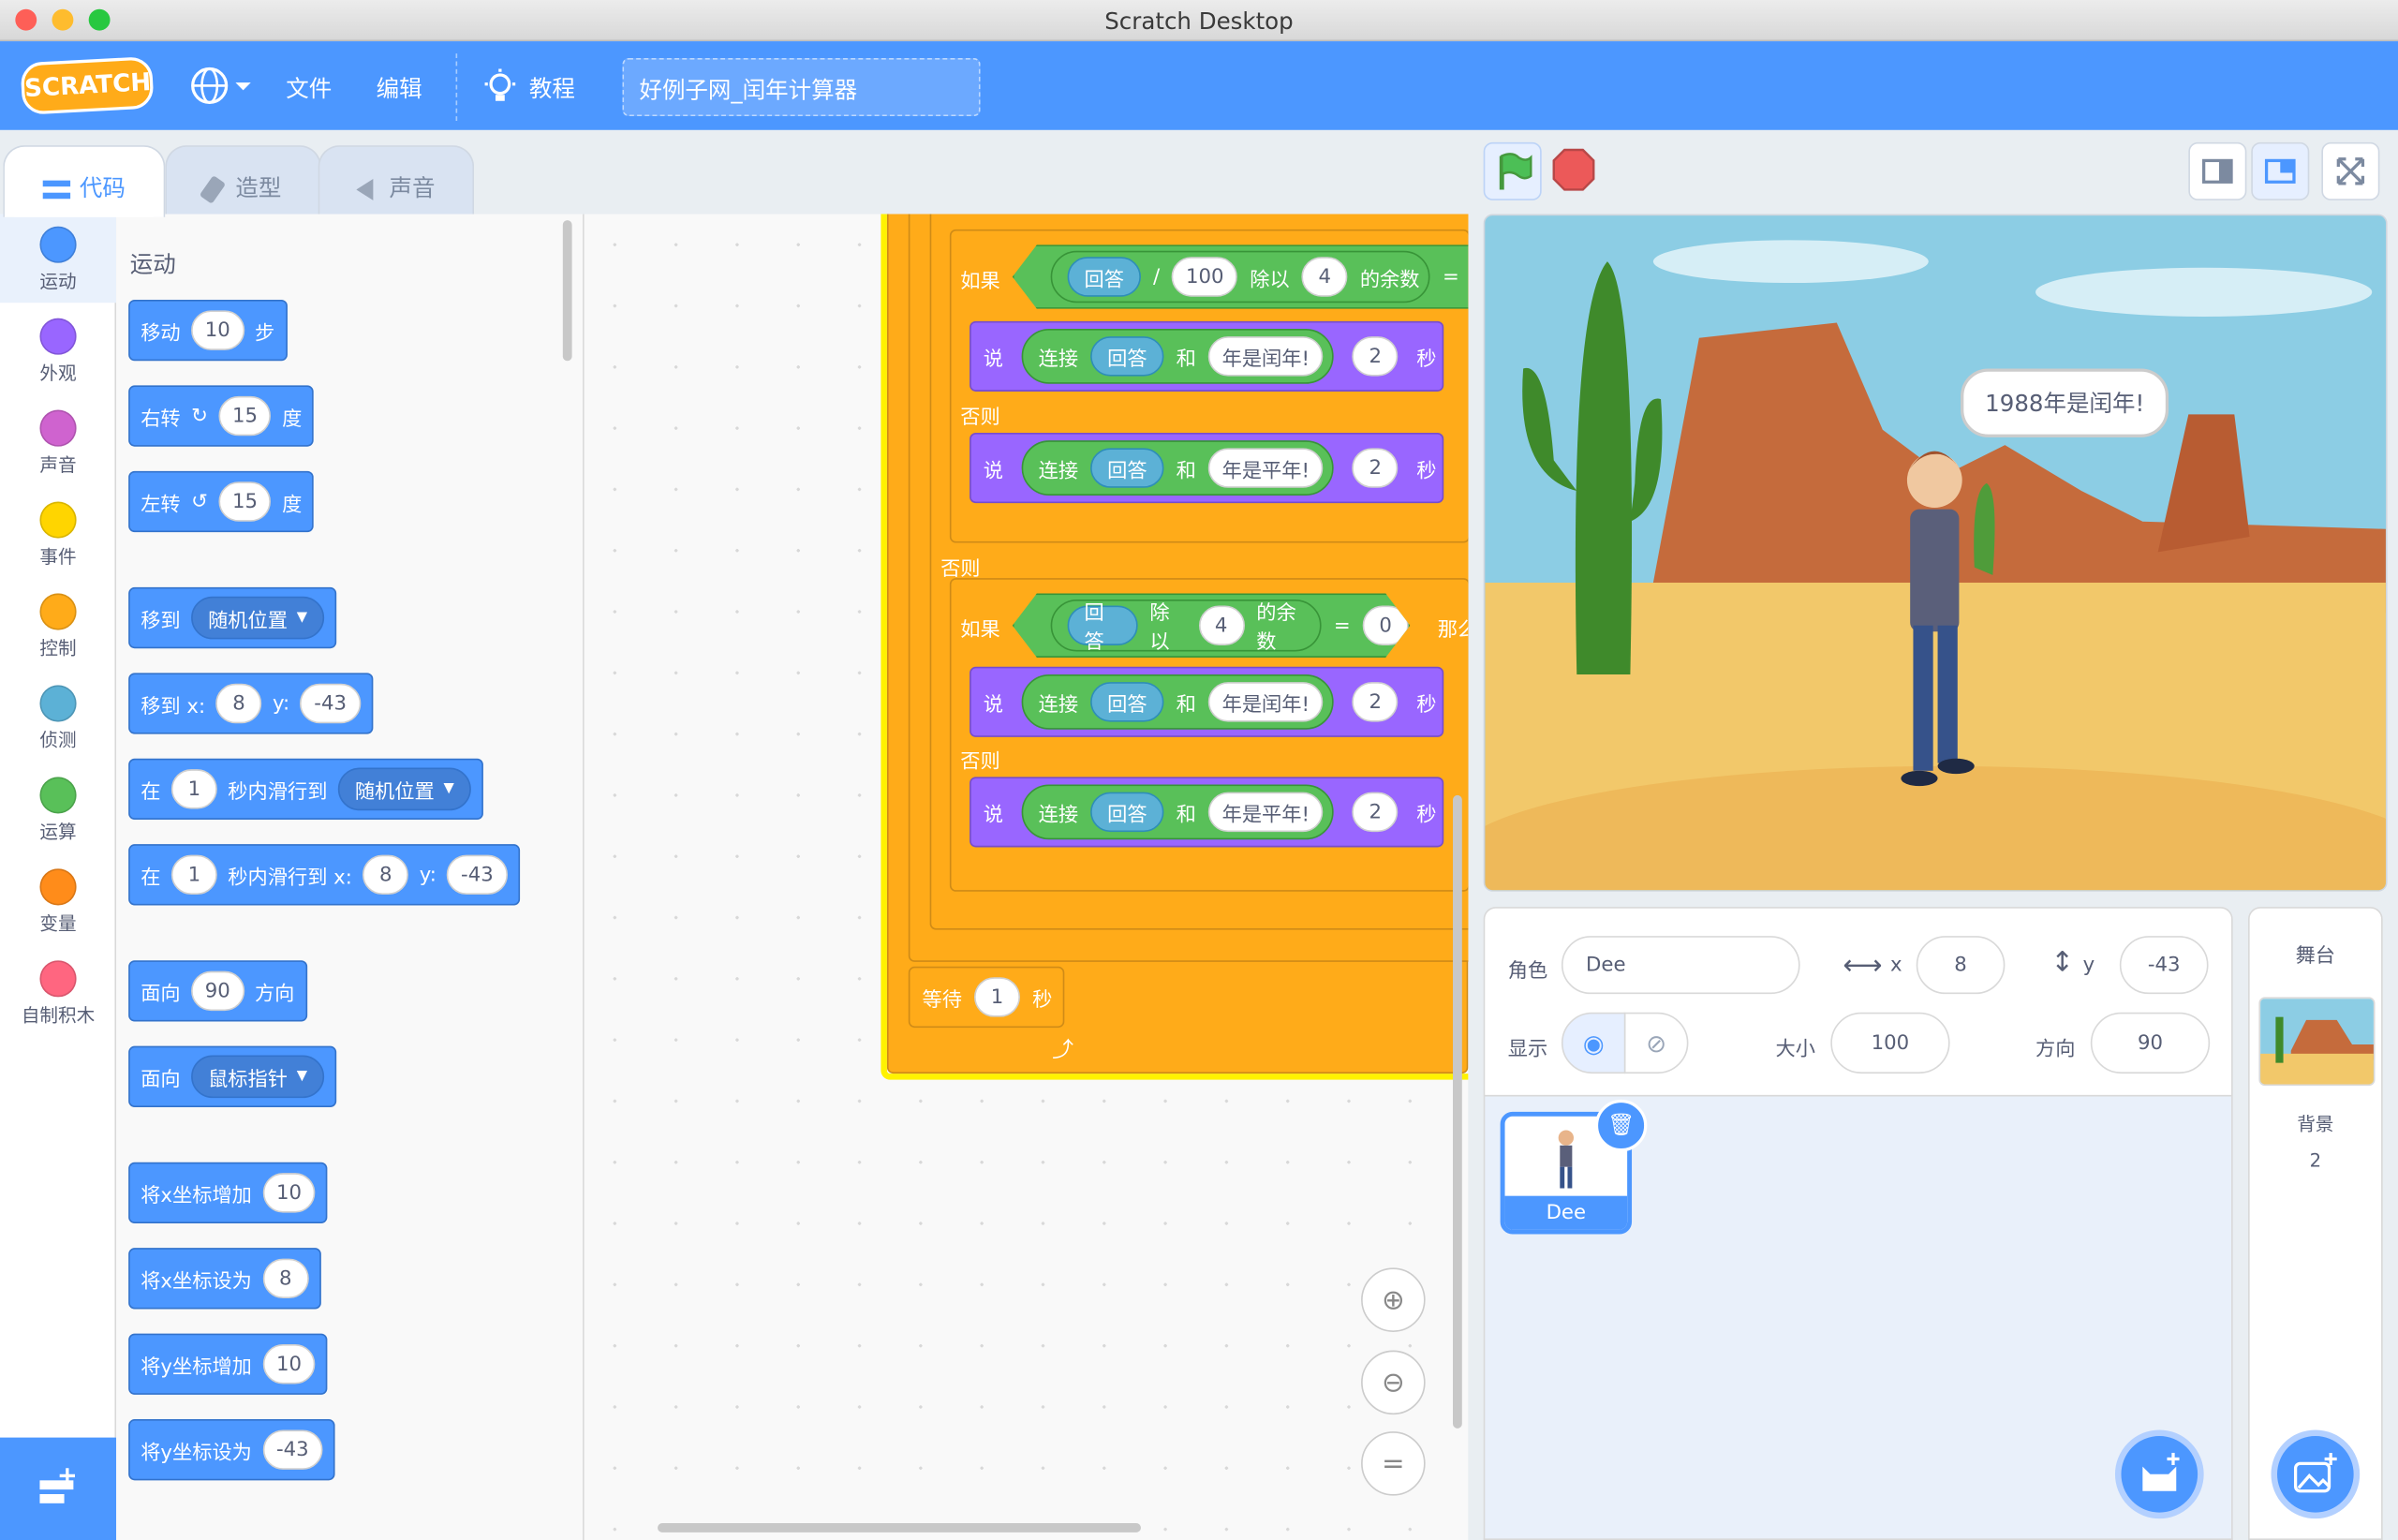 Image resolution: width=2398 pixels, height=1540 pixels. Describe the element at coordinates (58, 625) in the screenshot. I see `category-control: 控制` at that location.